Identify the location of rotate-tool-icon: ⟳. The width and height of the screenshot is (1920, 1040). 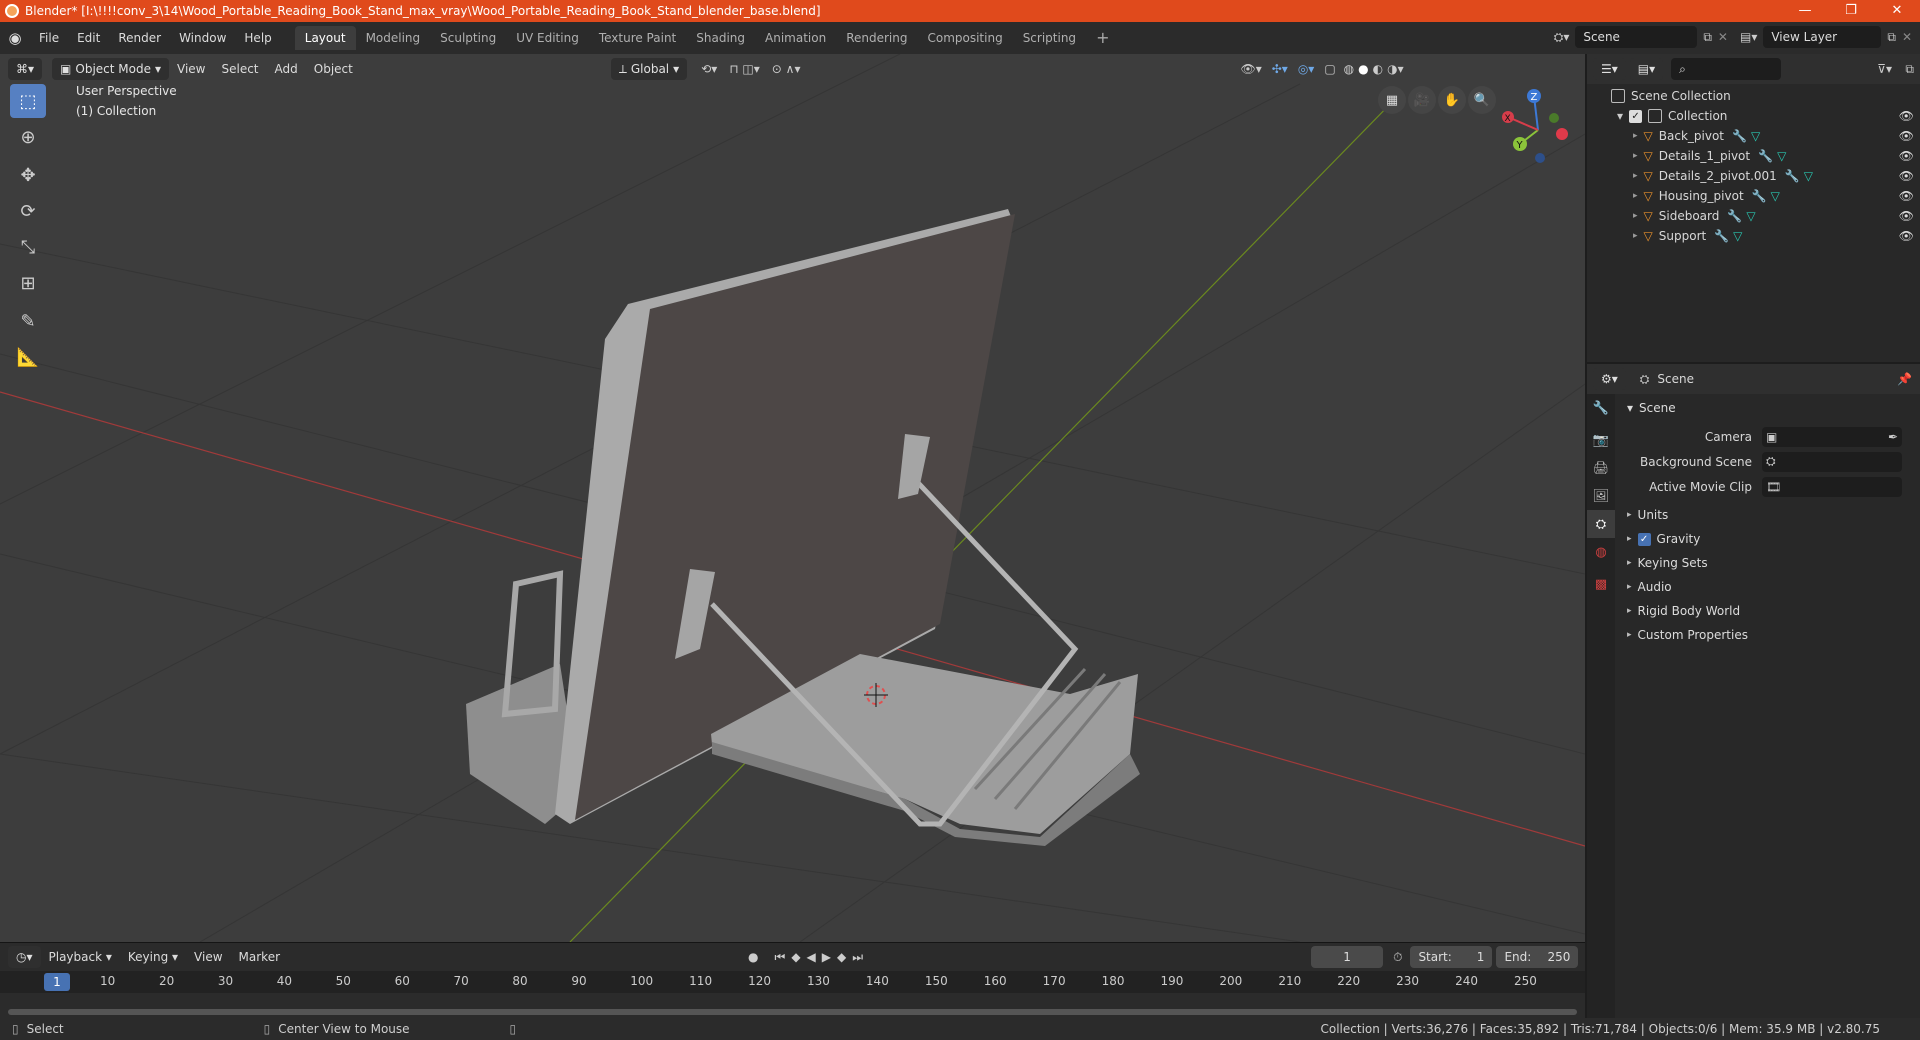
(28, 211).